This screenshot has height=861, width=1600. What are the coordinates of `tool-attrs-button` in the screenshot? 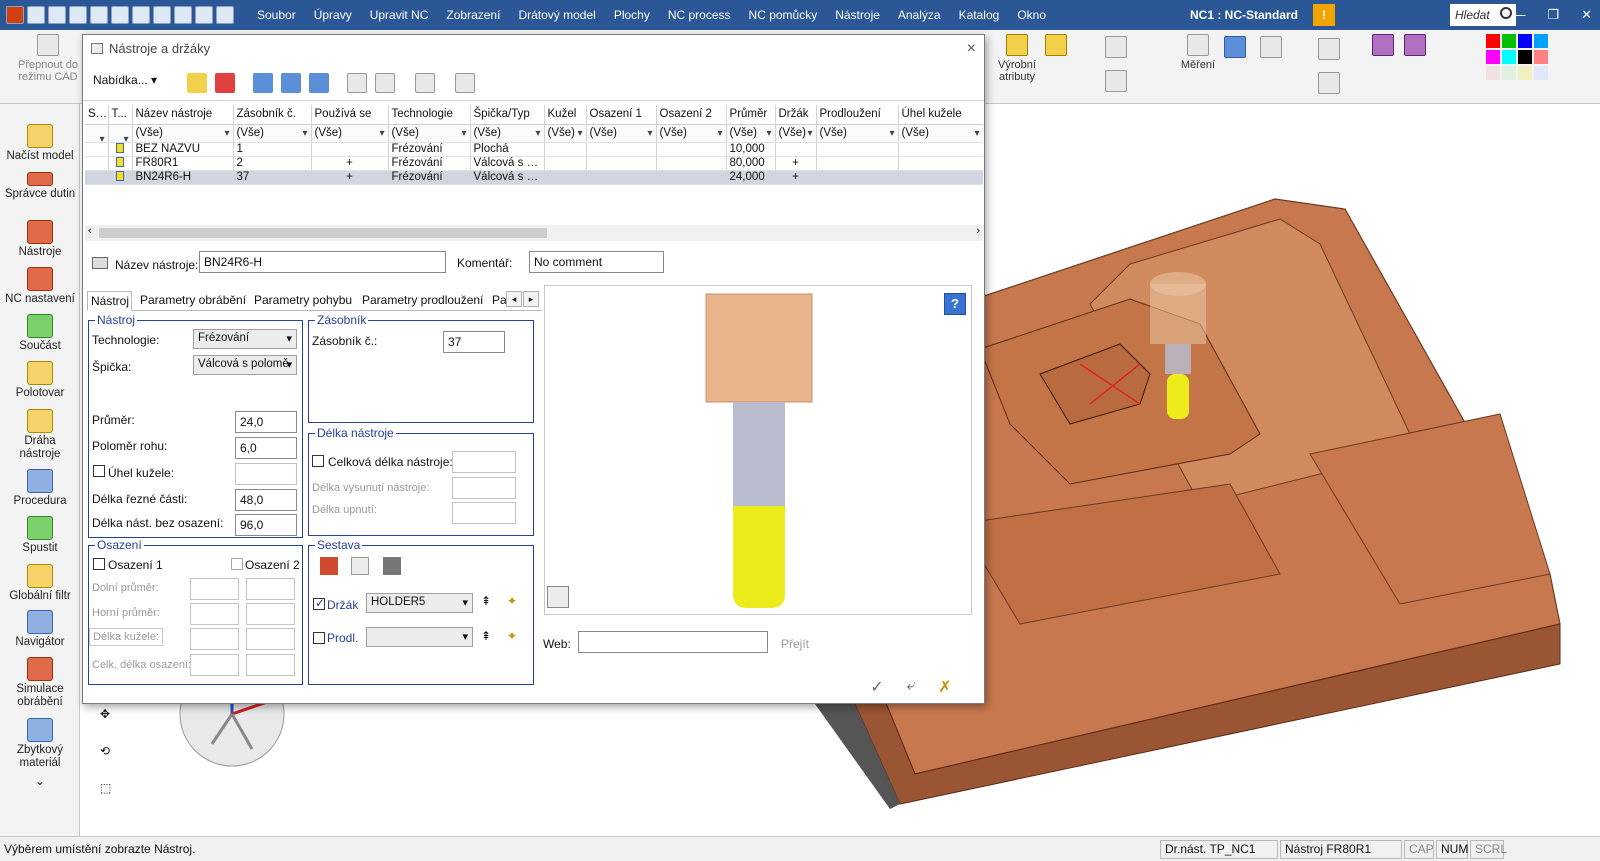 It's located at (1056, 46).